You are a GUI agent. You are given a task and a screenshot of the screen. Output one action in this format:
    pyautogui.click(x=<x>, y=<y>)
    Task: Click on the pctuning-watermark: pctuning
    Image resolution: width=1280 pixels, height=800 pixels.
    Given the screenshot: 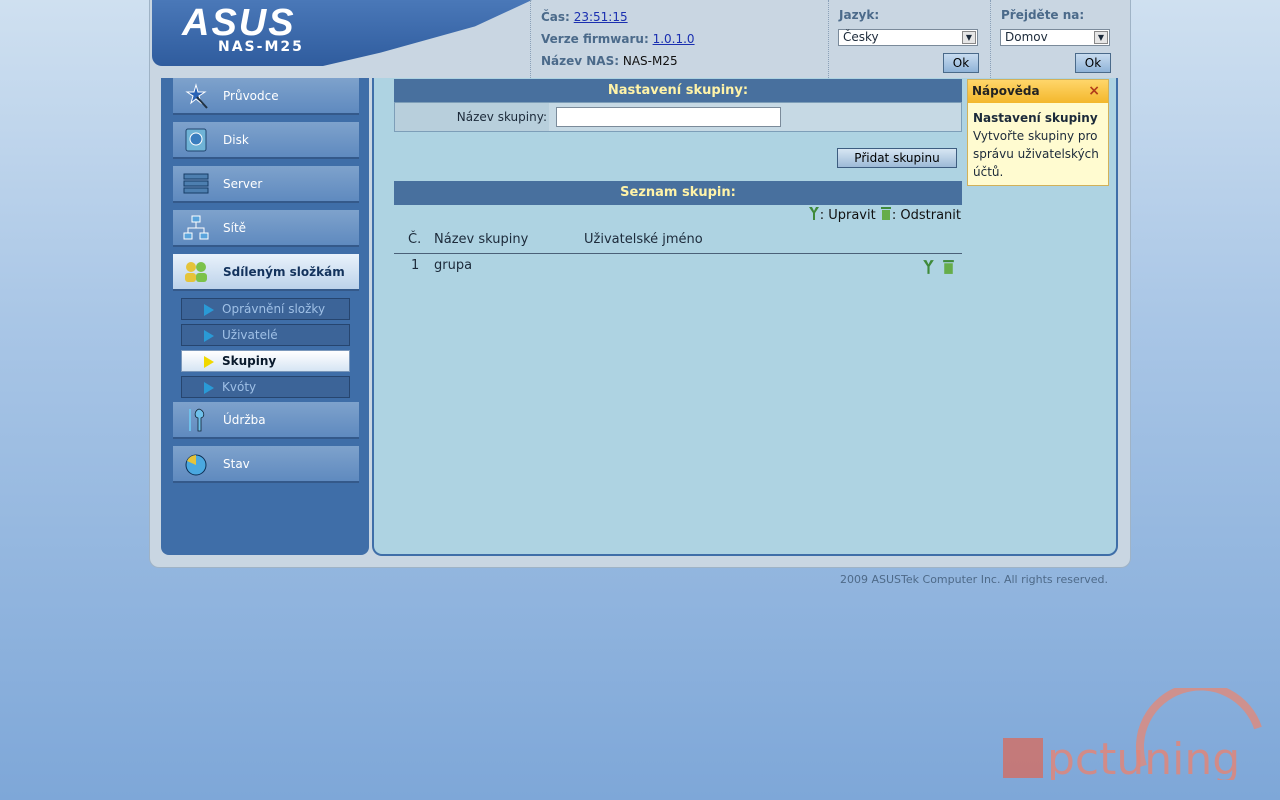 What is the action you would take?
    pyautogui.click(x=1132, y=734)
    